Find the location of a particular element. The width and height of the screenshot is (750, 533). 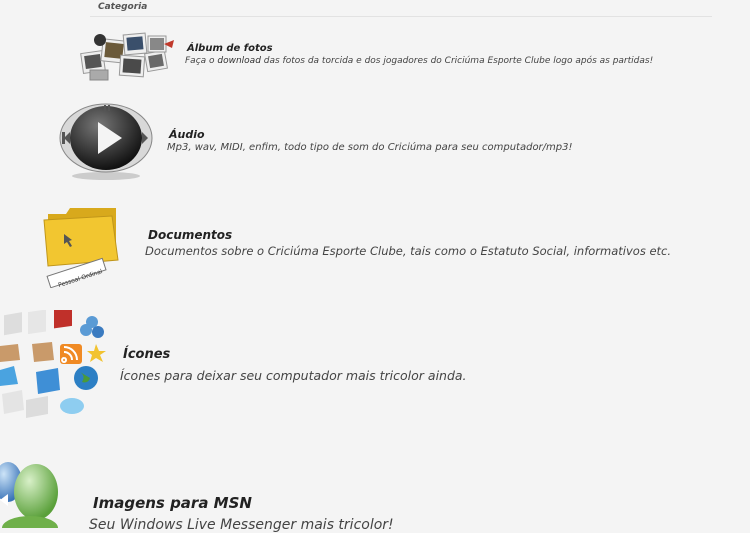

folder-icon: Pessoal Ordinal is located at coordinates (81, 248).